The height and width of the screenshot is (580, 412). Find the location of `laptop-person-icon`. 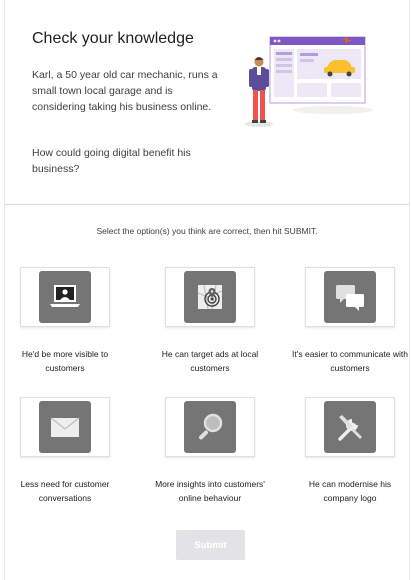

laptop-person-icon is located at coordinates (65, 297).